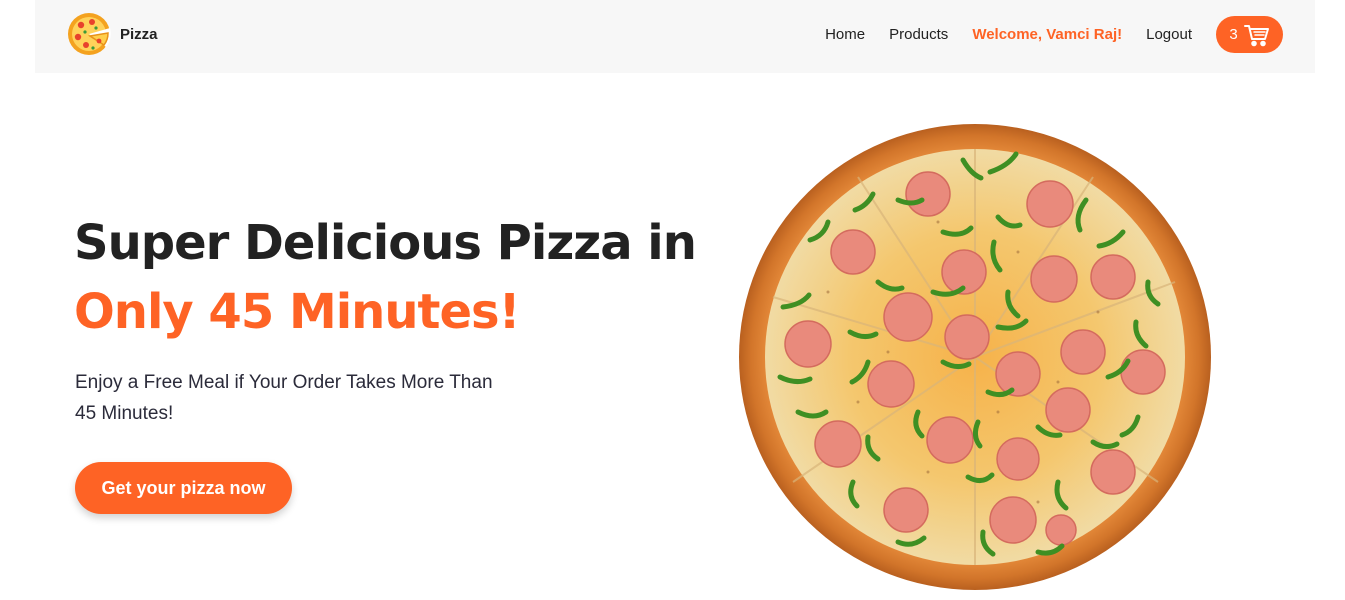  What do you see at coordinates (1233, 34) in the screenshot?
I see `cart-count: 3` at bounding box center [1233, 34].